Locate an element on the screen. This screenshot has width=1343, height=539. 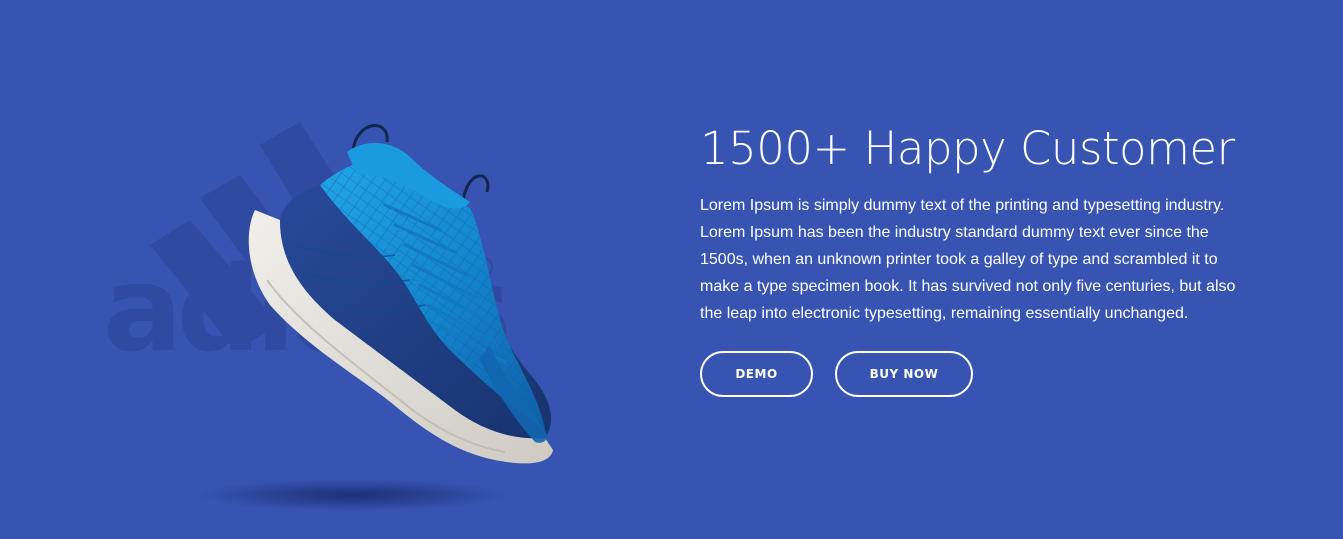
buy-now-button: BUY NOW is located at coordinates (904, 374).